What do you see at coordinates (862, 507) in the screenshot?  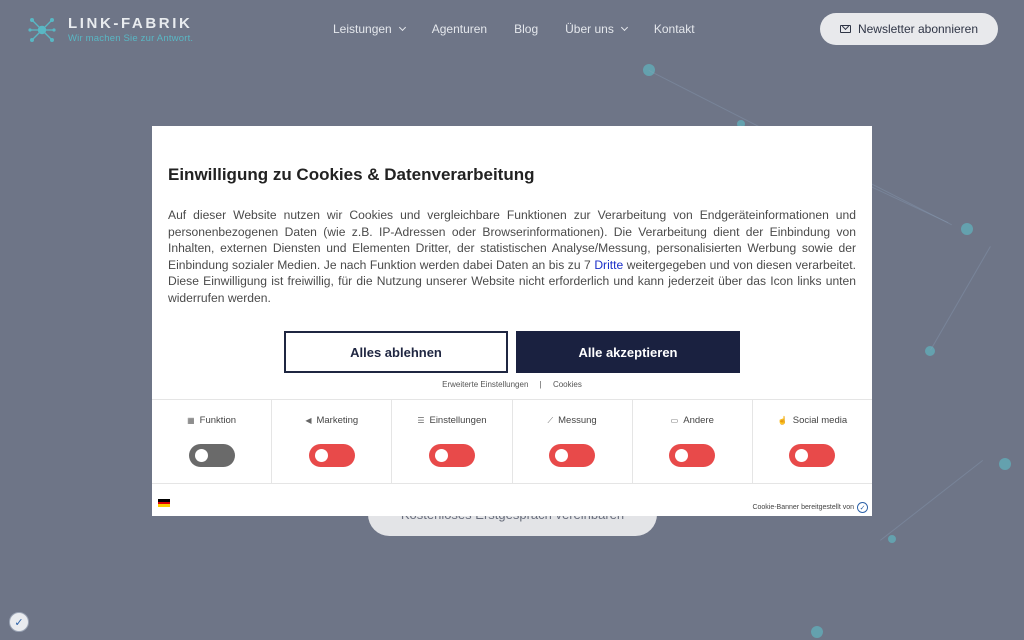 I see `provider-check-icon: ✓` at bounding box center [862, 507].